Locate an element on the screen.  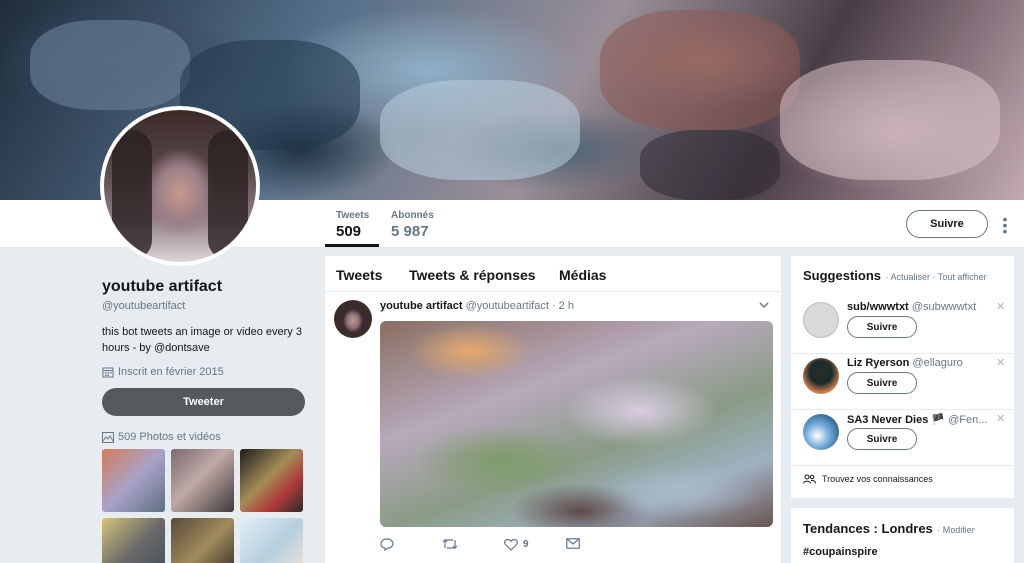
suggestion-item: SA3 Never Dies 🏴 @Fen... Suivre ✕ is located at coordinates (902, 438).